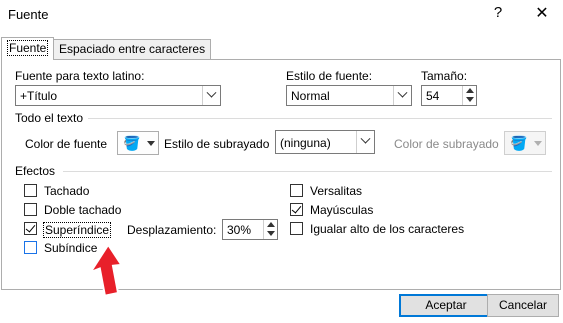 The width and height of the screenshot is (563, 323). What do you see at coordinates (498, 14) in the screenshot?
I see `question-mark-icon: ?` at bounding box center [498, 14].